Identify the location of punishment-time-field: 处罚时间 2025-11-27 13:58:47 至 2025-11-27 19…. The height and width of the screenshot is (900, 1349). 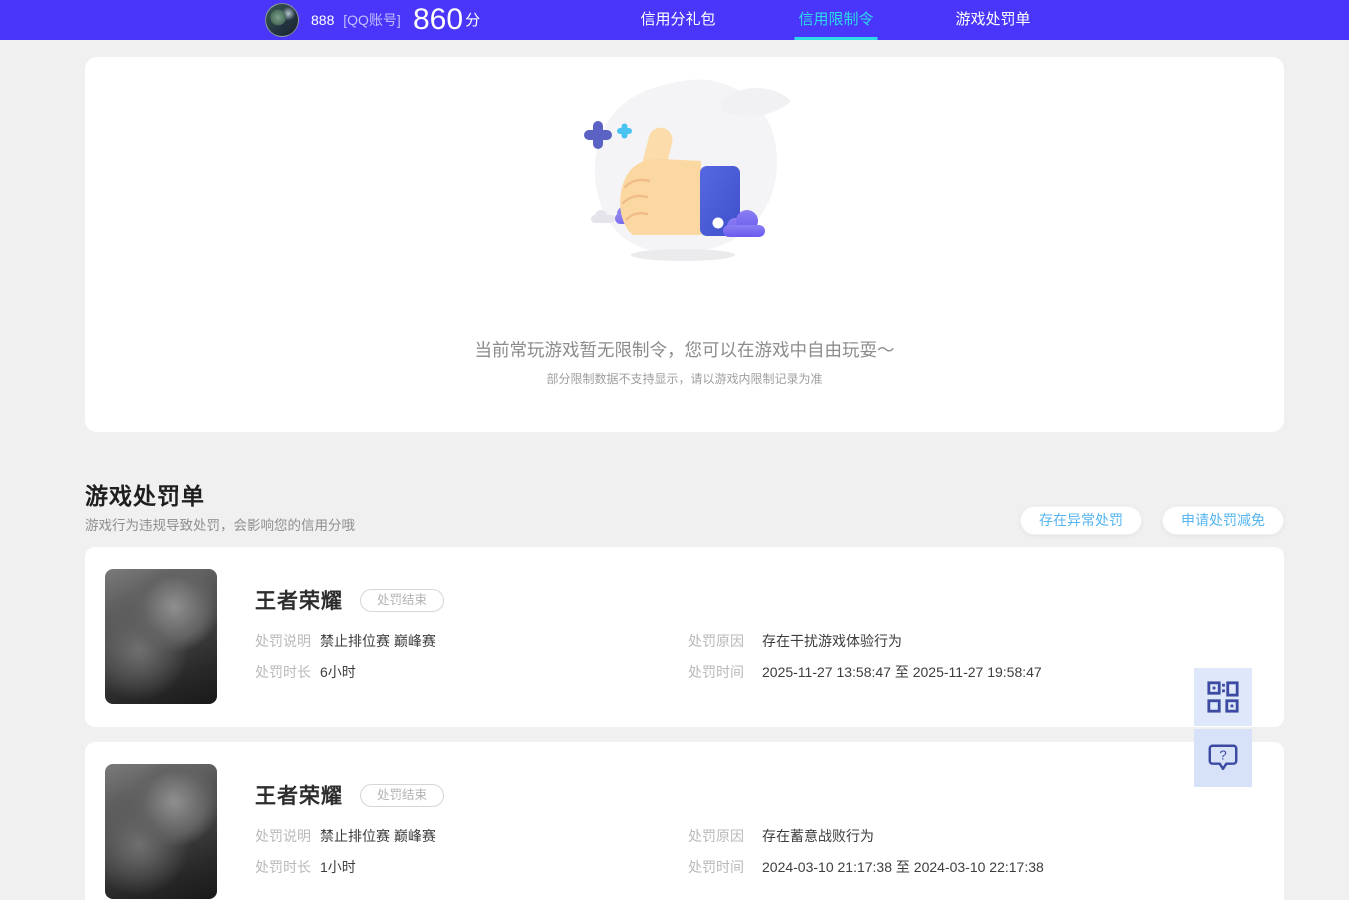
(865, 672).